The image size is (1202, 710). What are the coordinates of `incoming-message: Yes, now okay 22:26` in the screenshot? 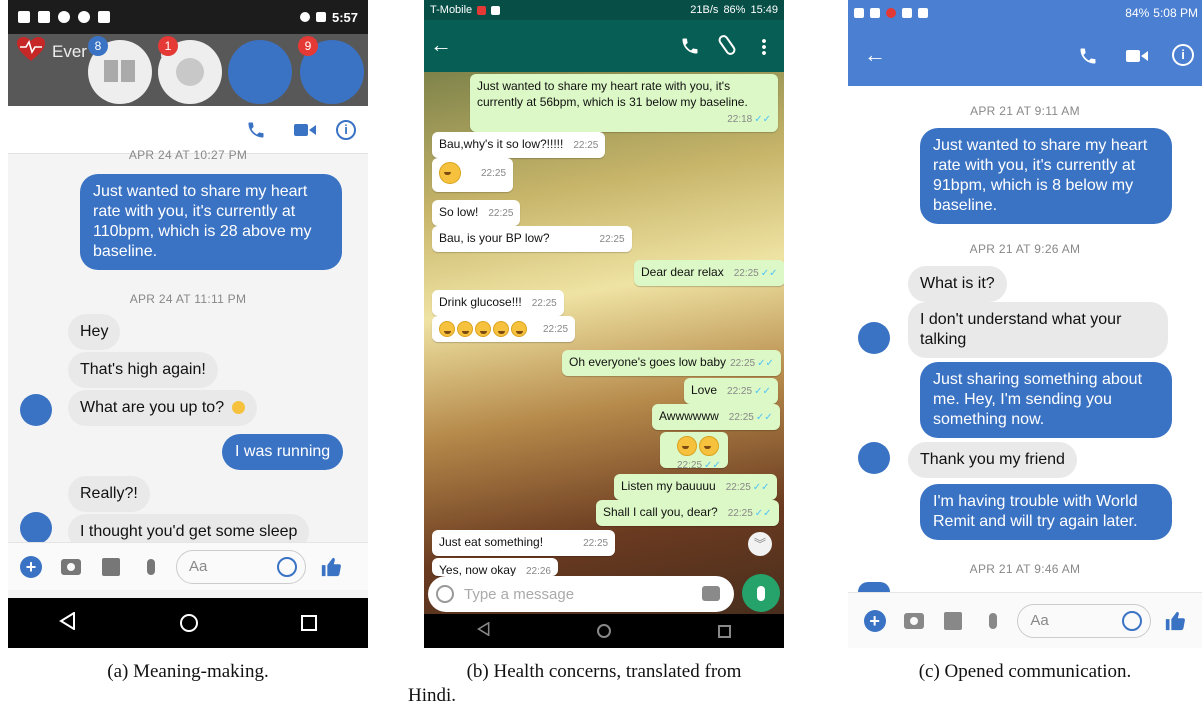 It's located at (495, 567).